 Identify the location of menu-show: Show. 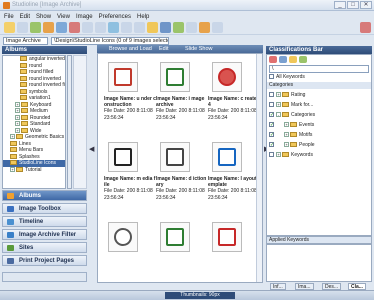
(43, 17).